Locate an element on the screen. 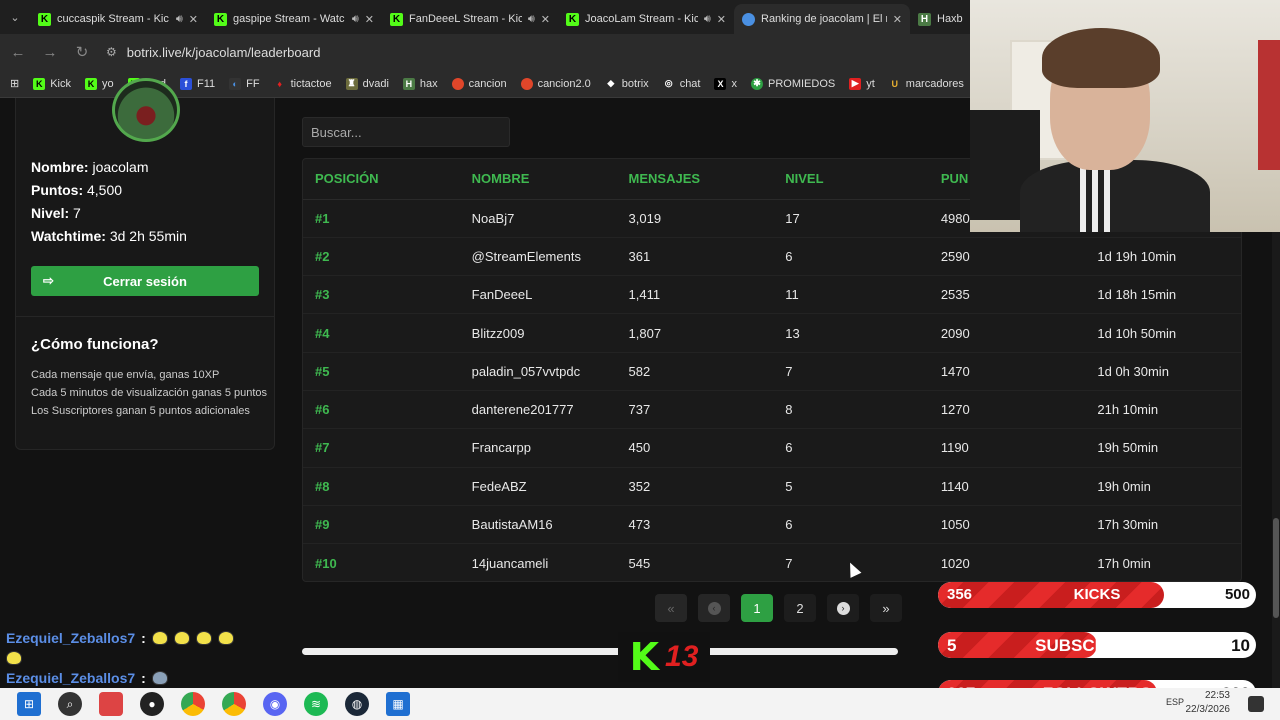  goal-bar-subscribers: 5 SUBSCRIBERS 10 is located at coordinates (1097, 645).